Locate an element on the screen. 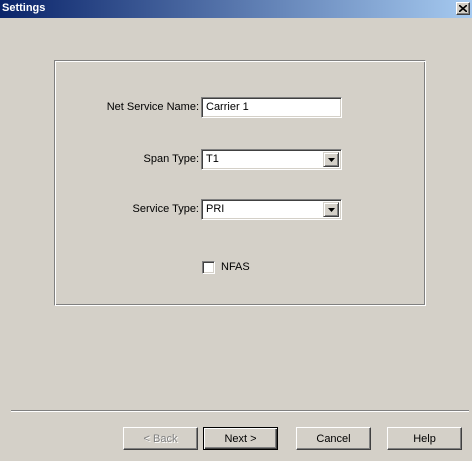  nfas-label: NFAS is located at coordinates (235, 267).